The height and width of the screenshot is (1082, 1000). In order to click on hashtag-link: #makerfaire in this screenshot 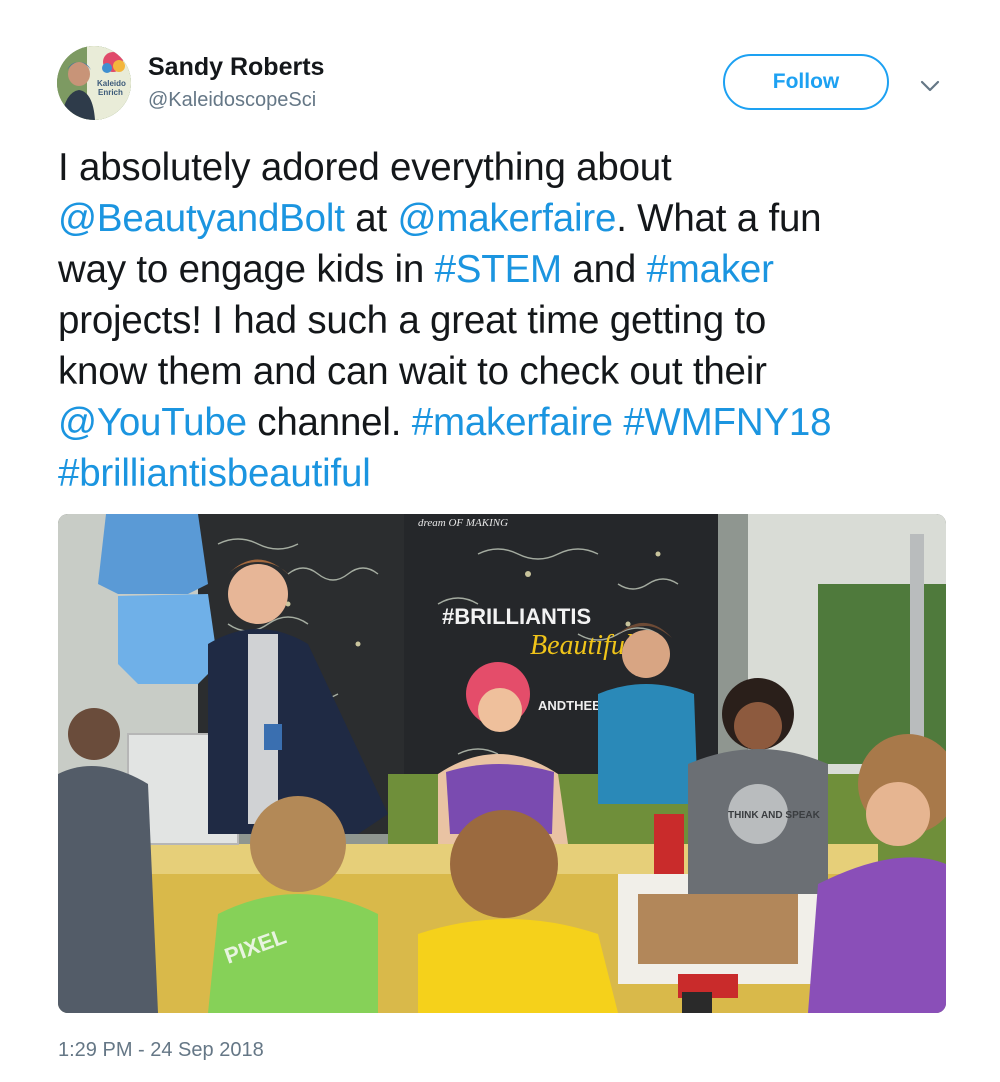, I will do `click(512, 422)`.